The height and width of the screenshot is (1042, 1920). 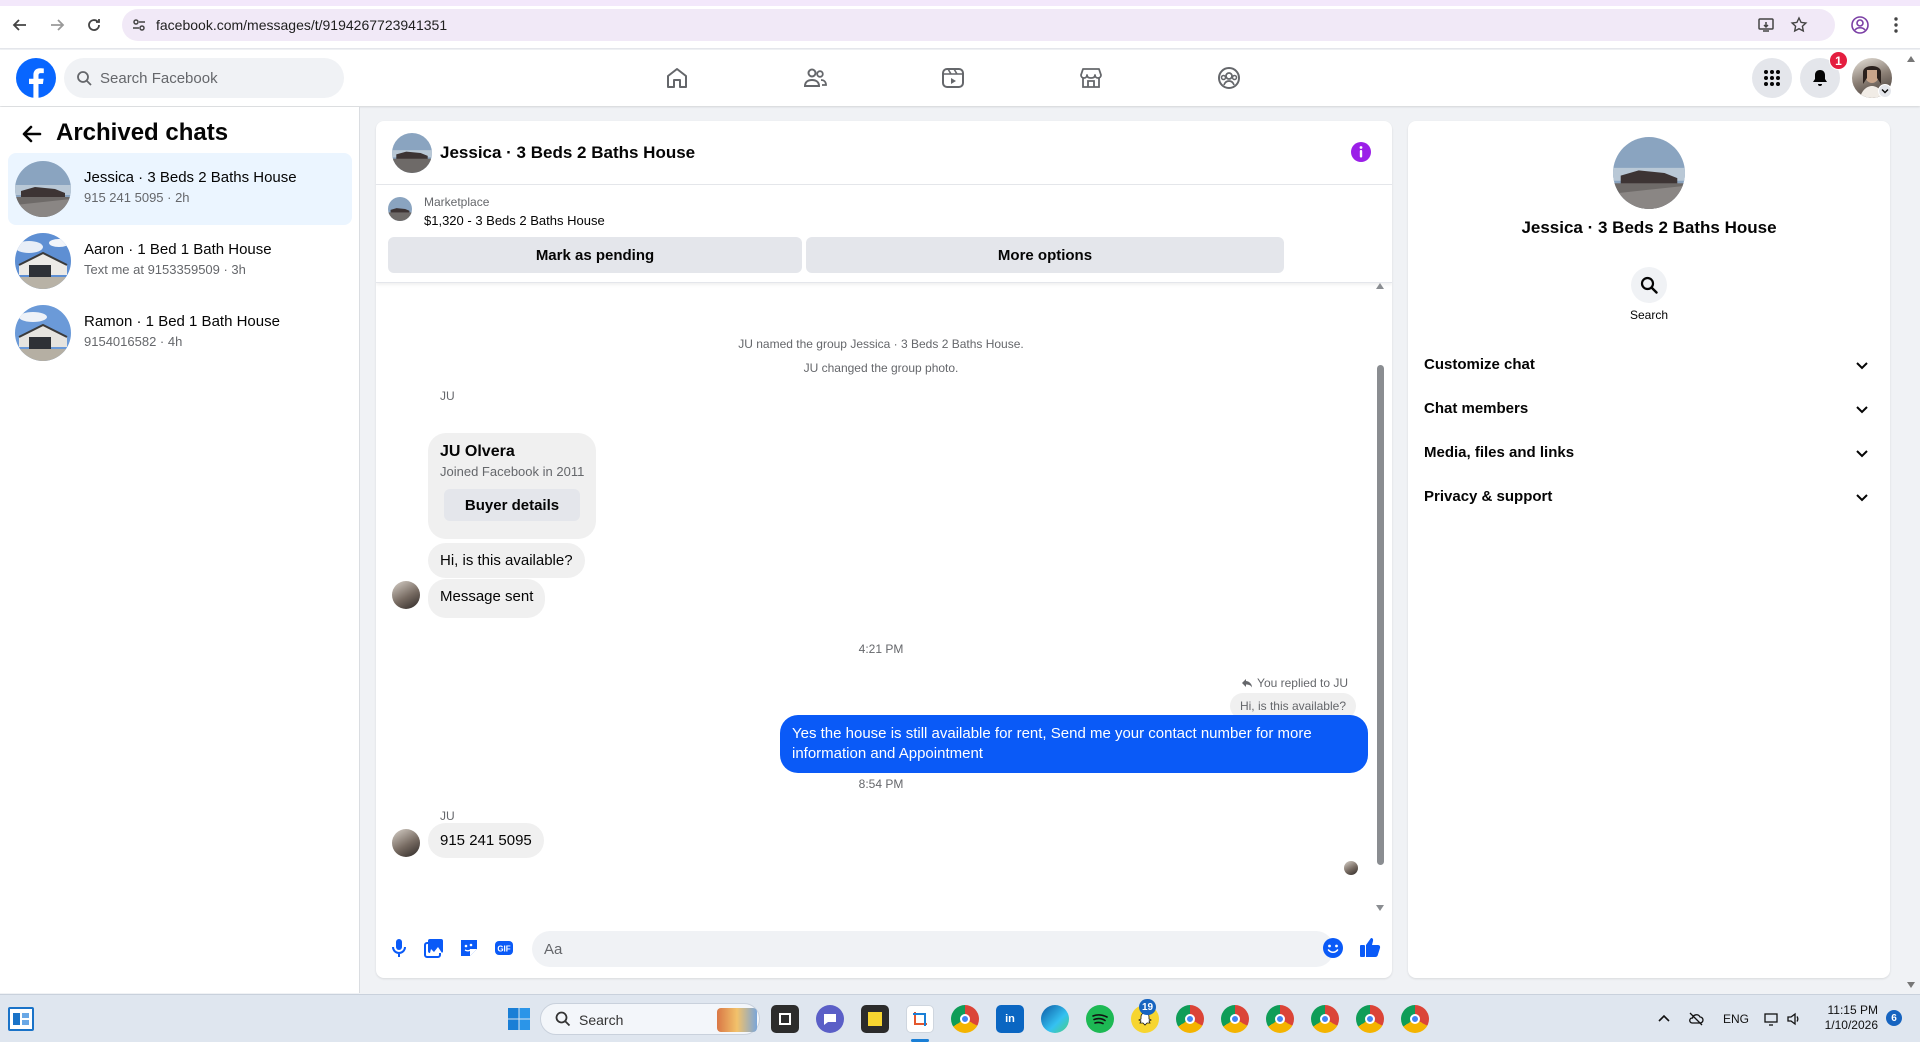 I want to click on friends-tab, so click(x=815, y=78).